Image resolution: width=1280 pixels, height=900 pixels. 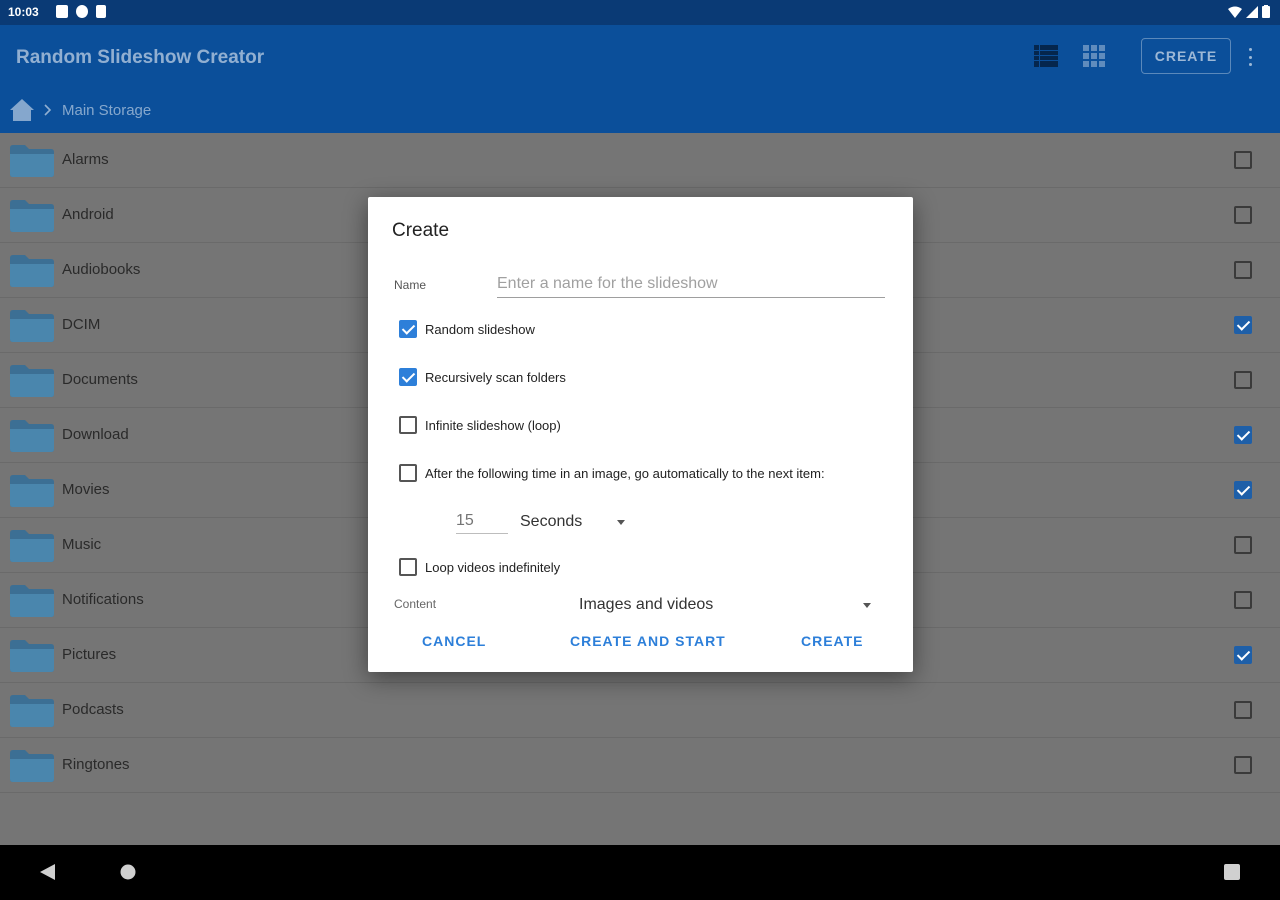 I want to click on folder-name: Documents, so click(x=100, y=379).